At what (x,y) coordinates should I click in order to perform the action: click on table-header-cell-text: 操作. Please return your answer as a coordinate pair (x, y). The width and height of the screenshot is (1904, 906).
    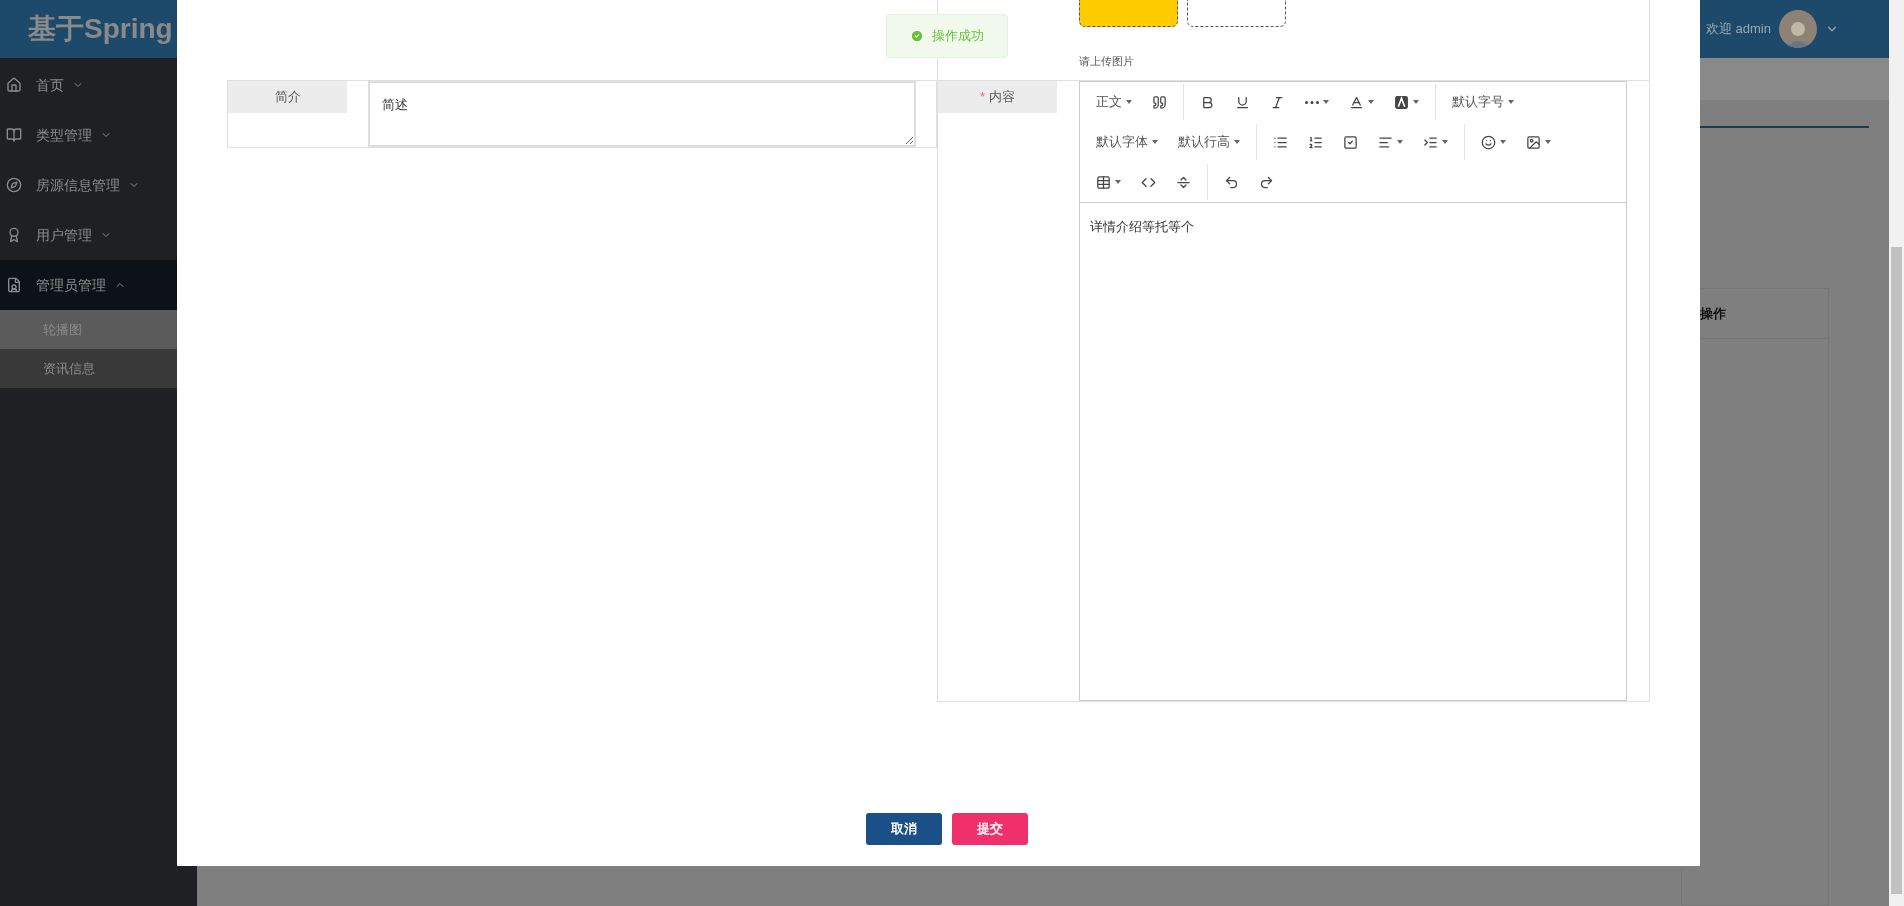
    Looking at the image, I should click on (1713, 313).